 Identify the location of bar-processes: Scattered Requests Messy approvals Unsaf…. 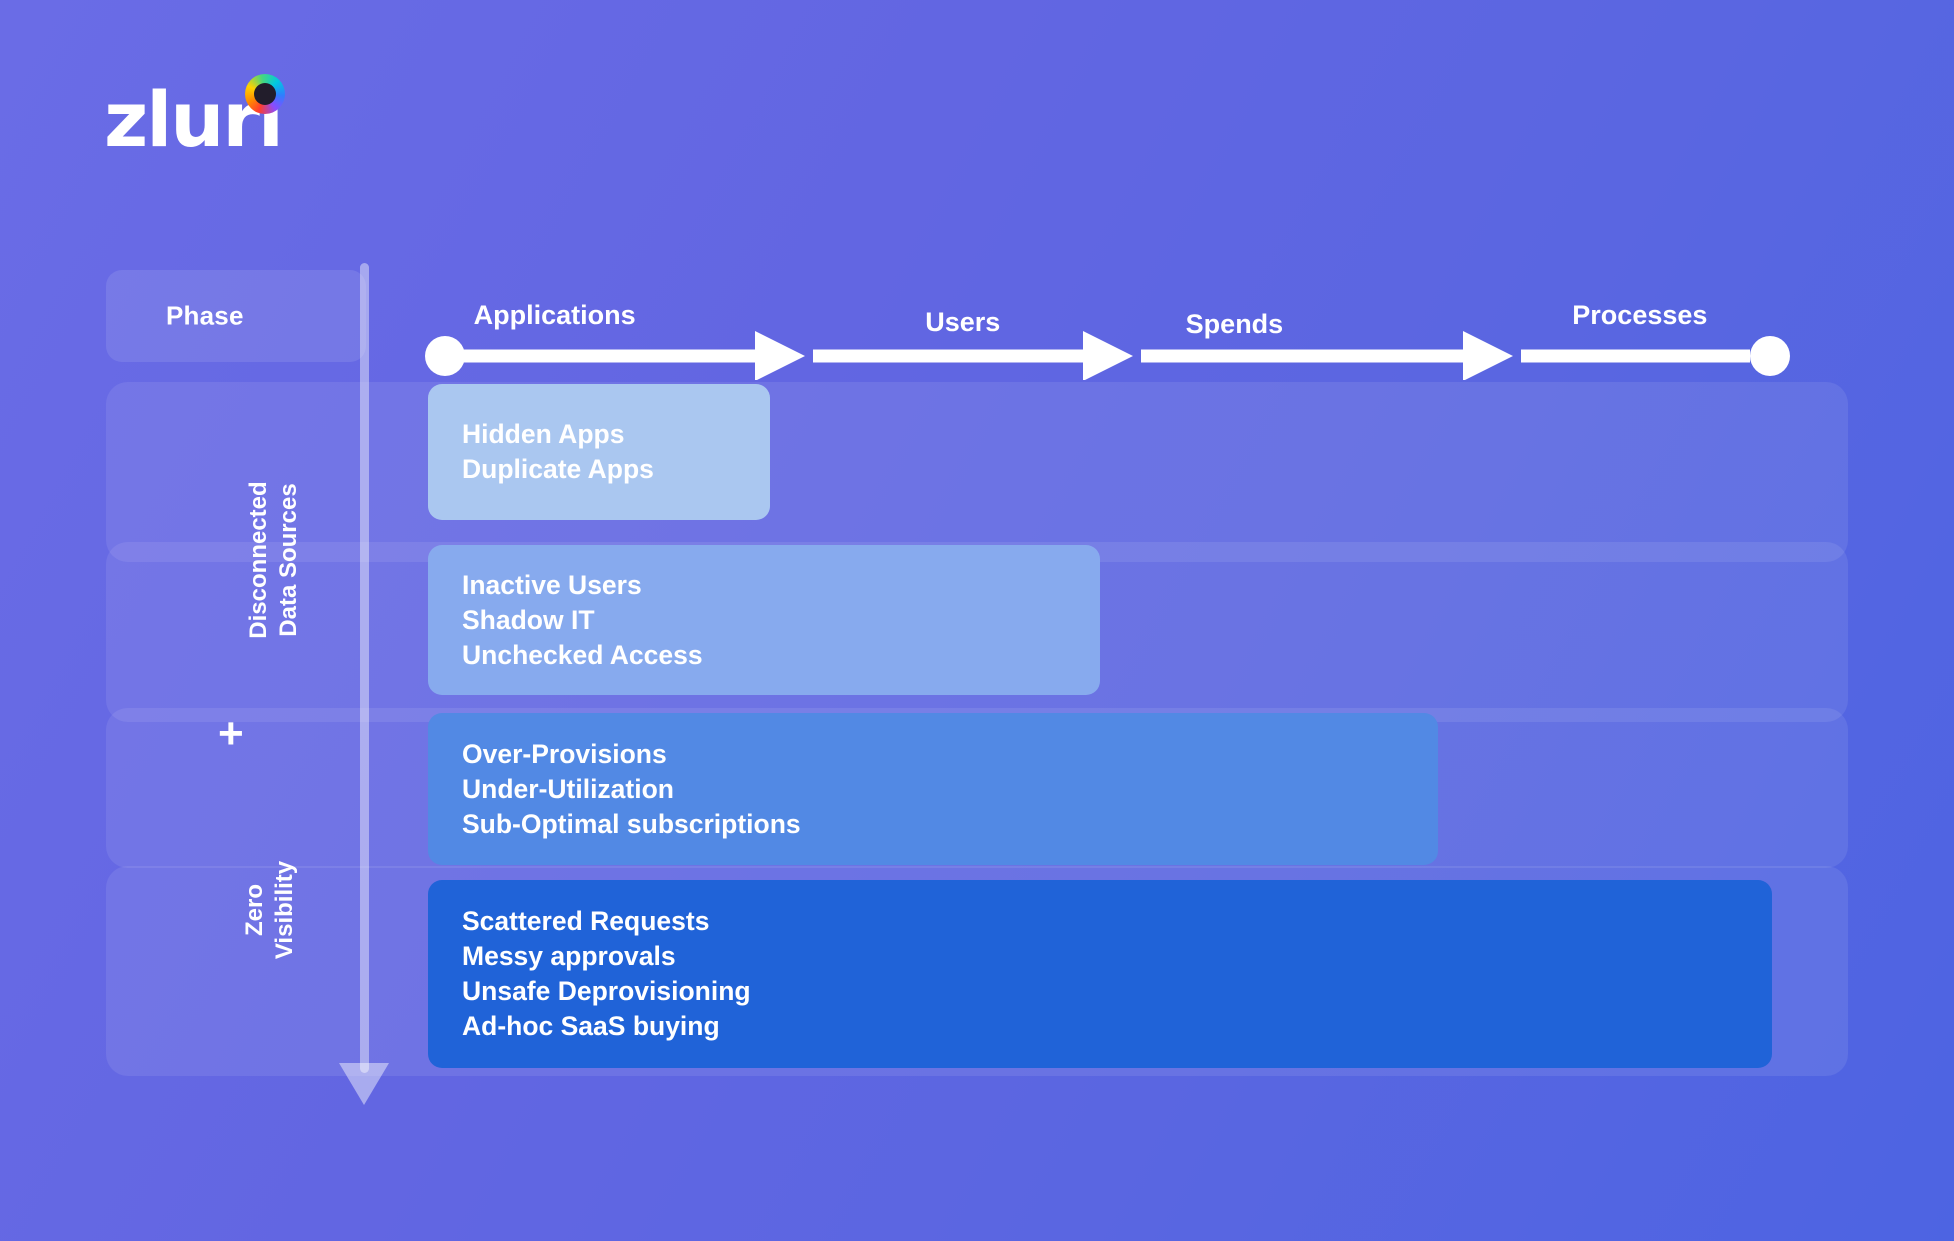
(1100, 974).